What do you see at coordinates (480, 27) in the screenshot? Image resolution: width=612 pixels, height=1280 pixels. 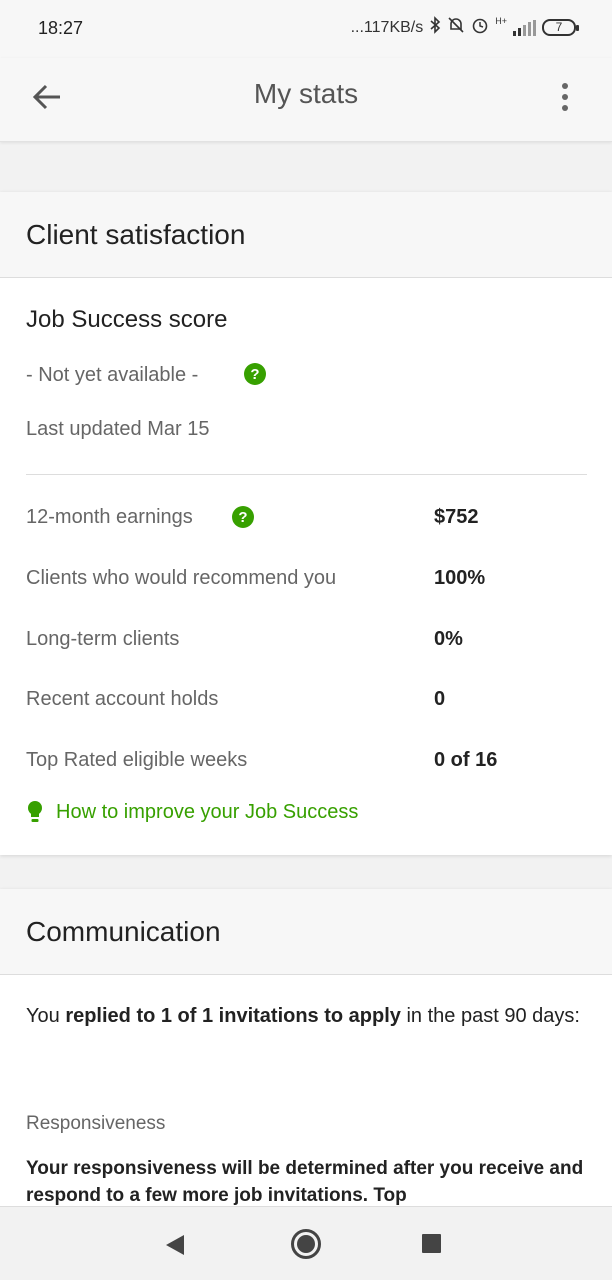 I see `alarm-icon` at bounding box center [480, 27].